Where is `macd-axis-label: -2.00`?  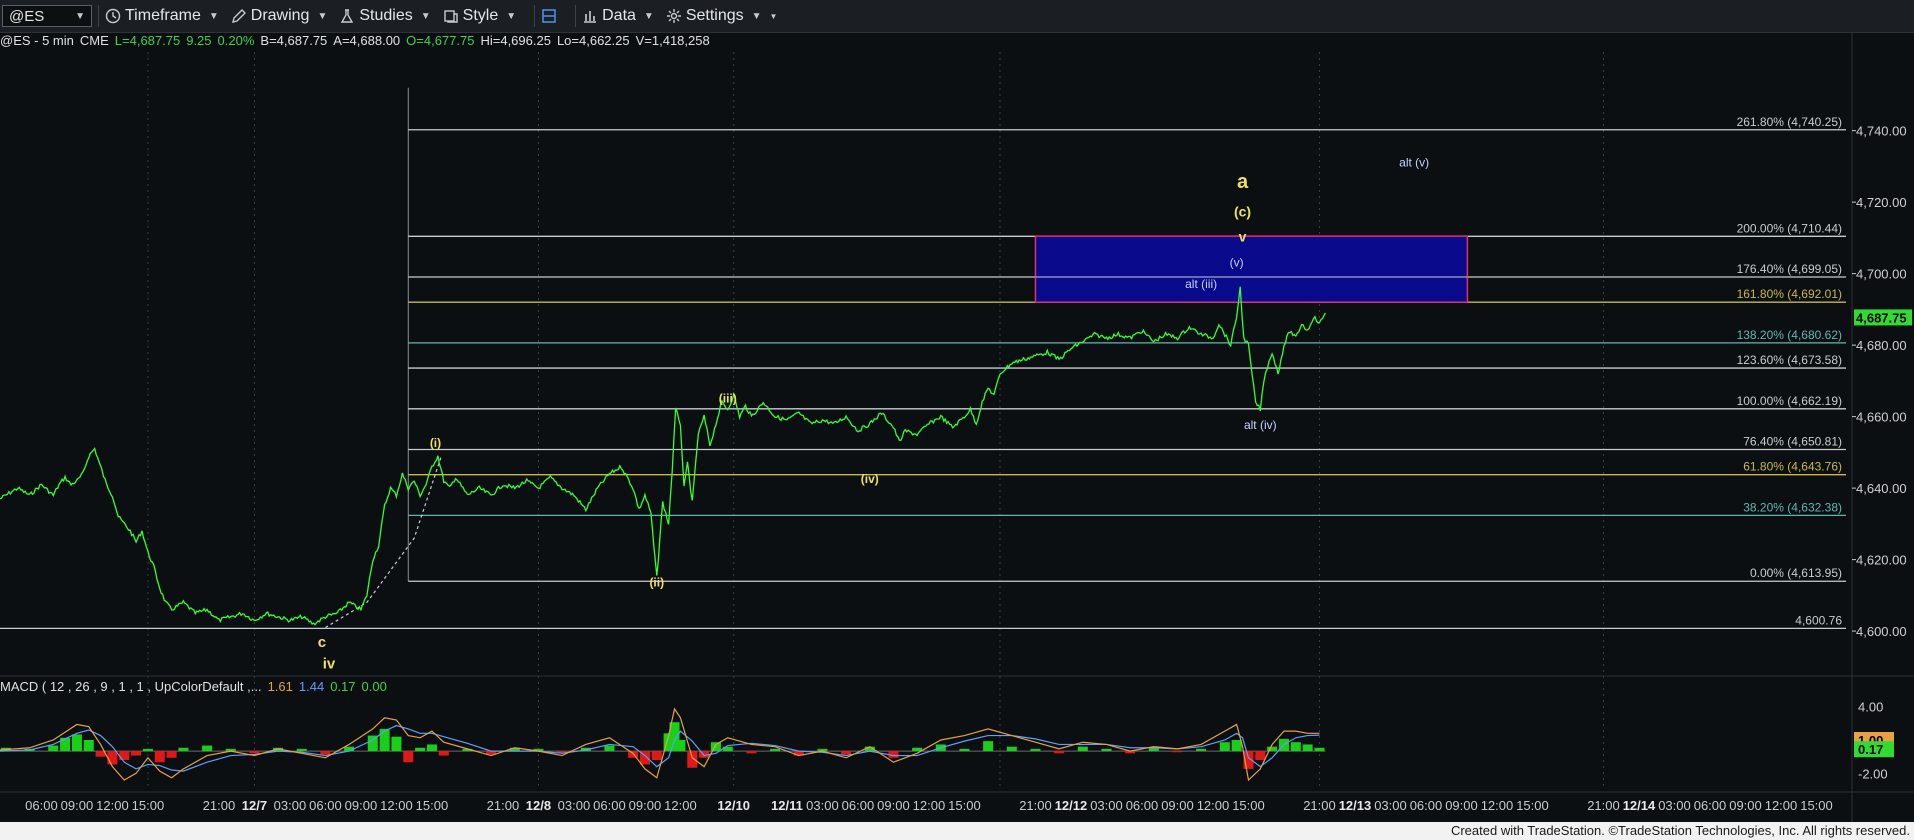
macd-axis-label: -2.00 is located at coordinates (1873, 773).